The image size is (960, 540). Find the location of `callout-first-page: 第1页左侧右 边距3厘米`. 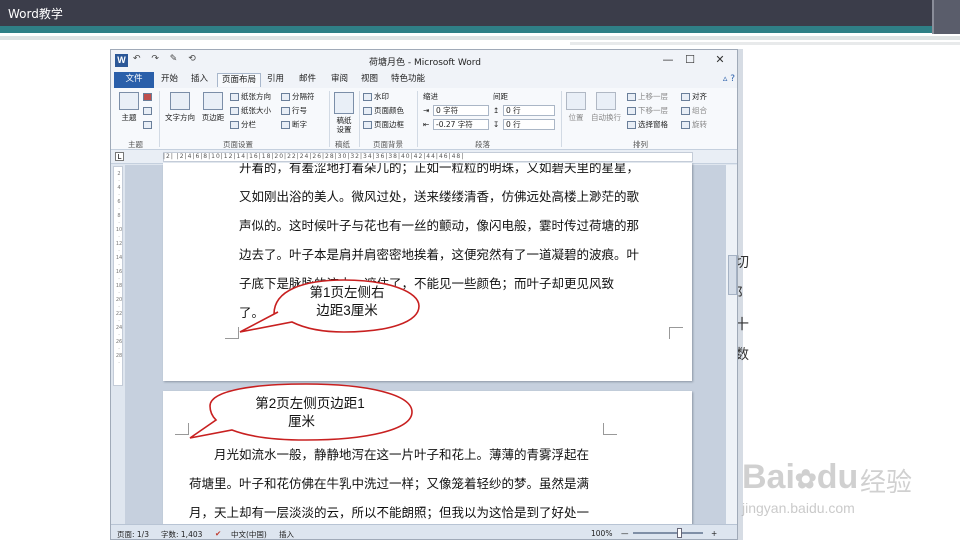

callout-first-page: 第1页左侧右 边距3厘米 is located at coordinates (329, 319).